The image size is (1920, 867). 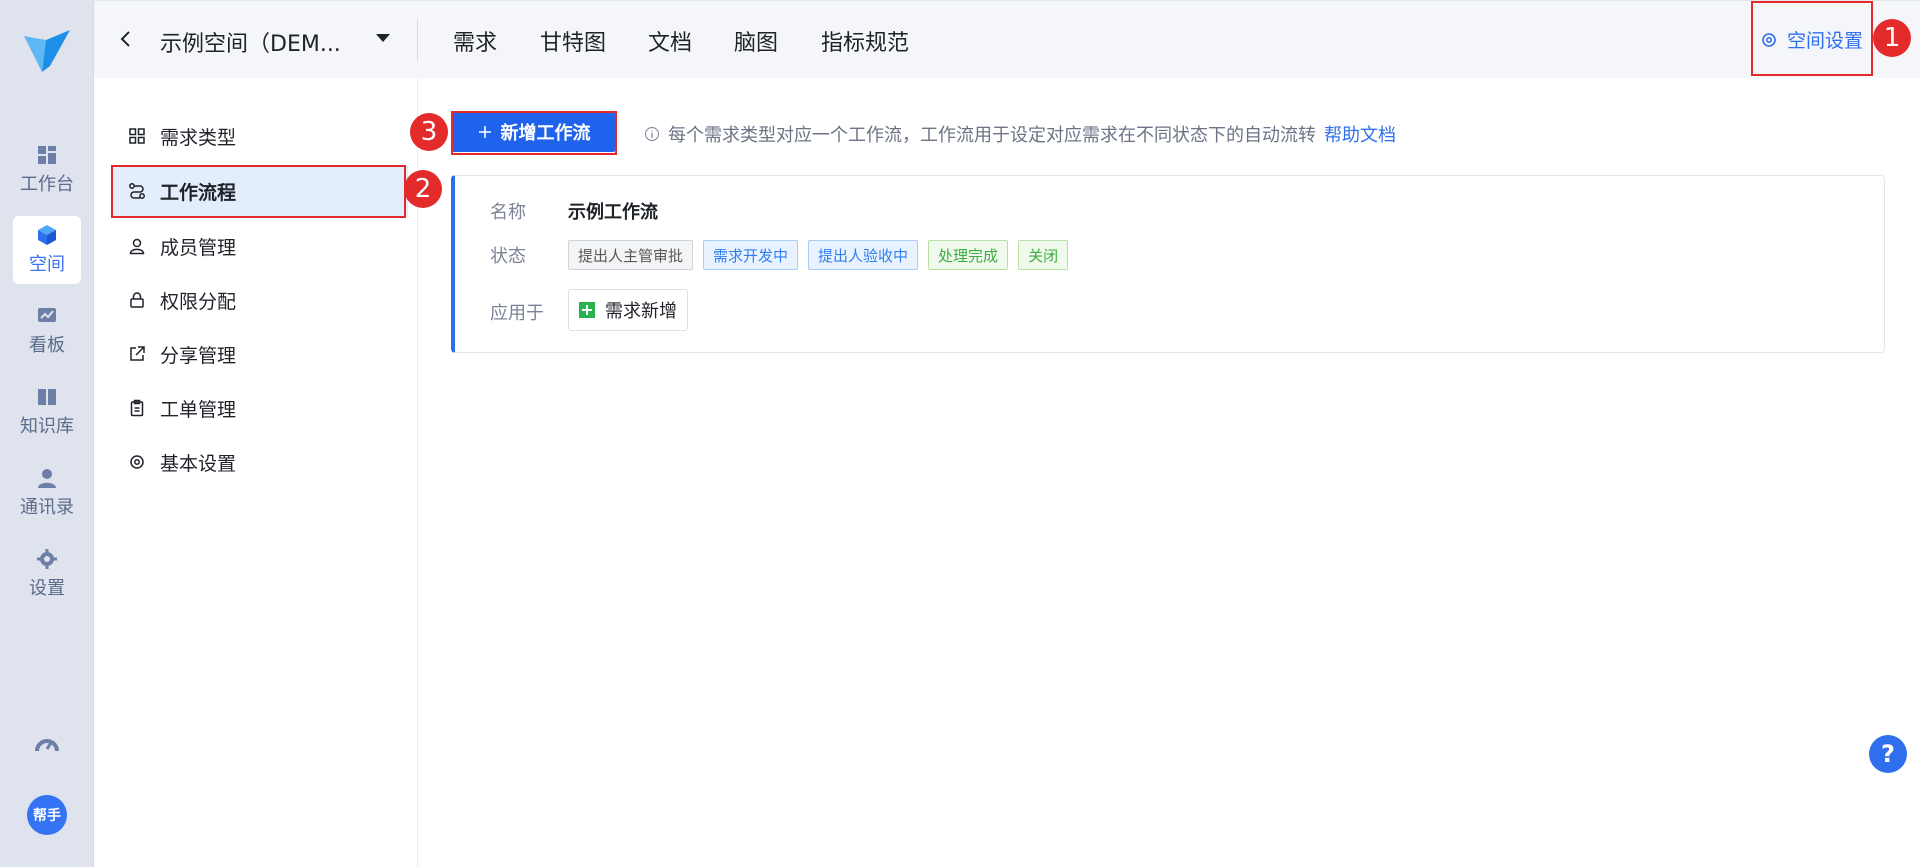 What do you see at coordinates (260, 408) in the screenshot?
I see `menu-item-tickets: 工单管理` at bounding box center [260, 408].